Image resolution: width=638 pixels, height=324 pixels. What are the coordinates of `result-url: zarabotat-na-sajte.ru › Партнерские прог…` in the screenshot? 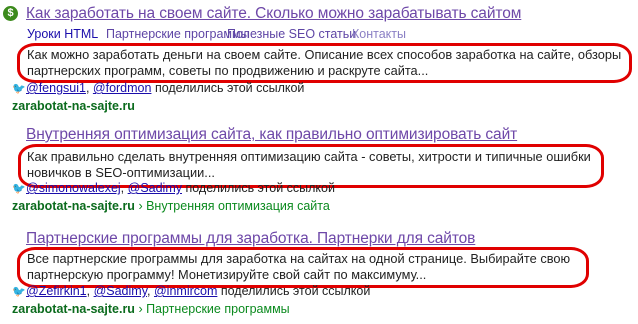 It's located at (151, 309).